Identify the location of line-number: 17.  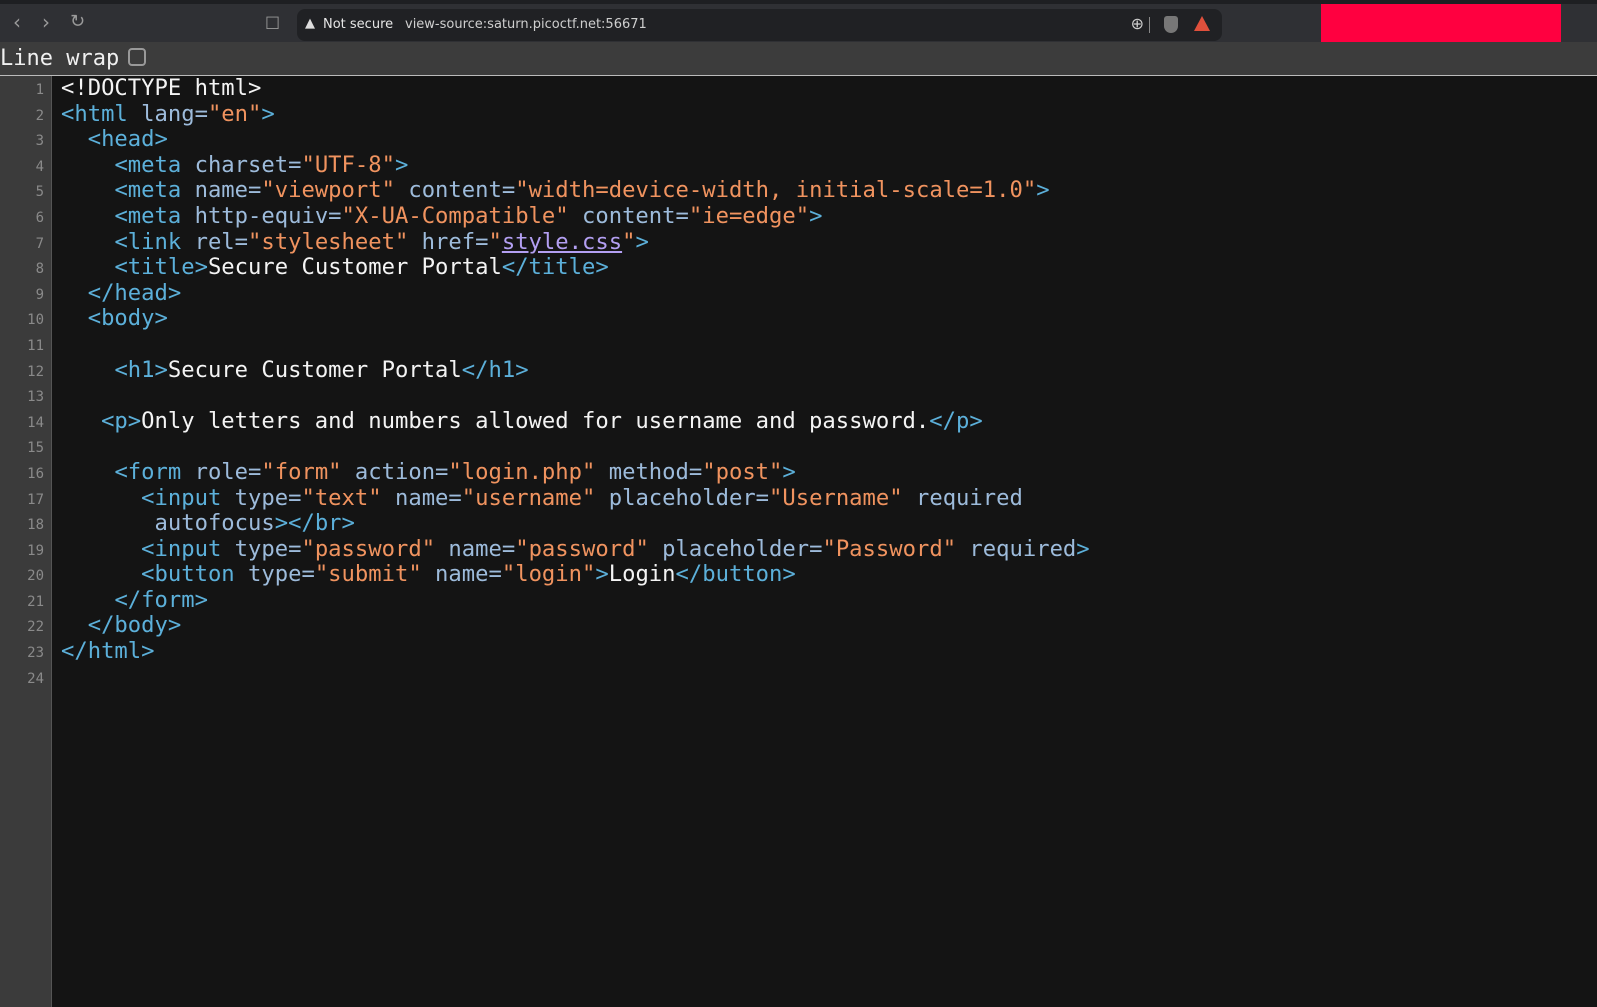
(35, 499).